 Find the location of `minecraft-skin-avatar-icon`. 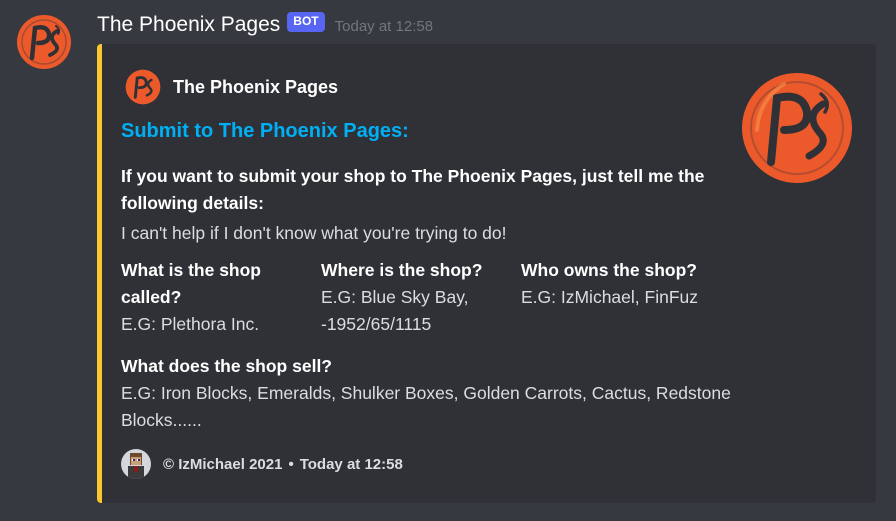

minecraft-skin-avatar-icon is located at coordinates (136, 464).